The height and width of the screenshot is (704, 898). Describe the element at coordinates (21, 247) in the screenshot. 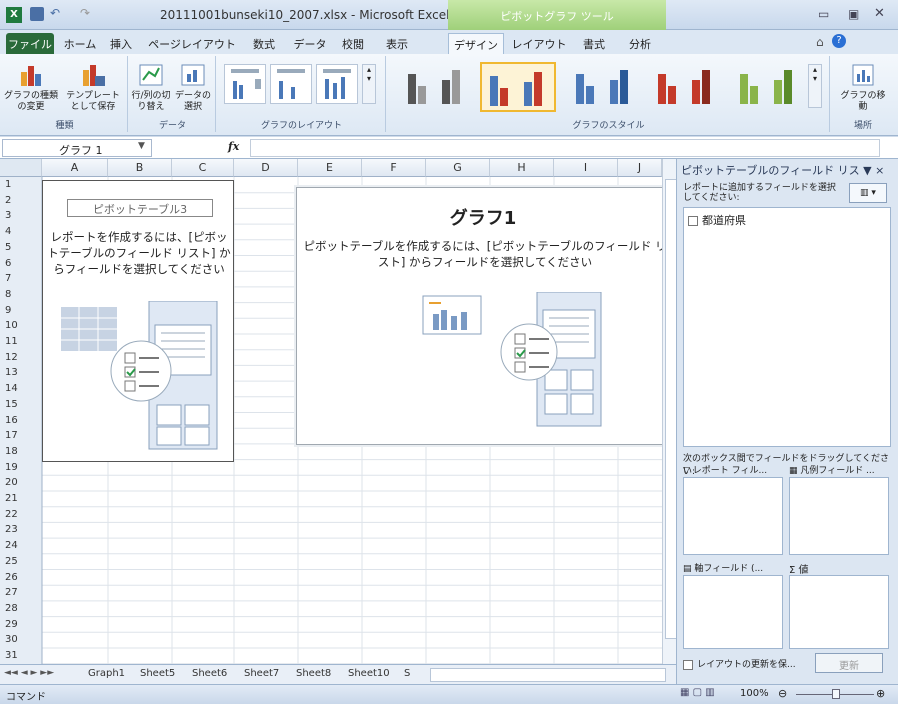

I see `row-header: 5` at that location.